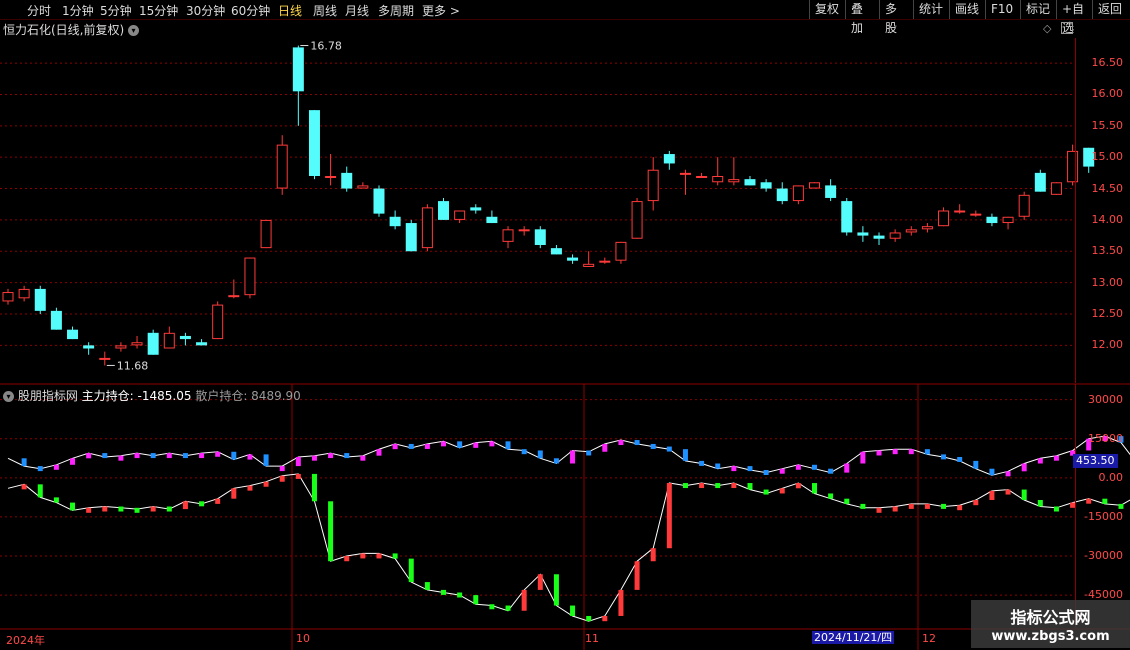 The image size is (1130, 650). Describe the element at coordinates (1107, 313) in the screenshot. I see `price-tick-label: 12.50` at that location.